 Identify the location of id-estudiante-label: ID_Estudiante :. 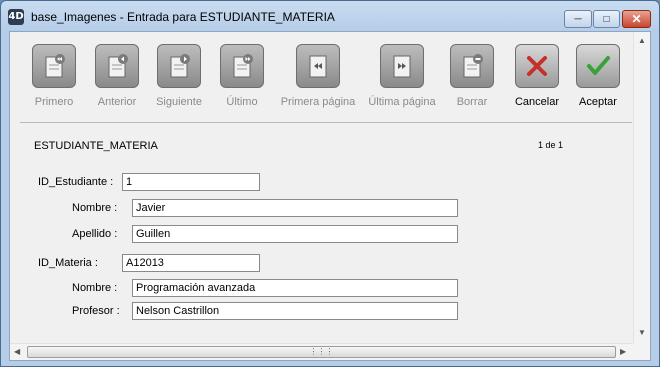
(76, 182).